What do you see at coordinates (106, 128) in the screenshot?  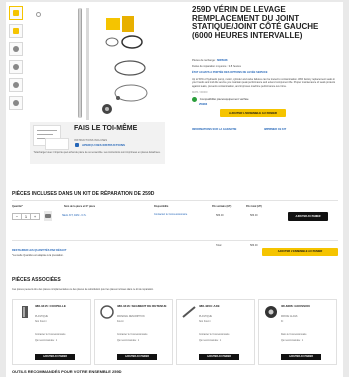 I see `diy-title: FAIS LE TOI-MÊME` at bounding box center [106, 128].